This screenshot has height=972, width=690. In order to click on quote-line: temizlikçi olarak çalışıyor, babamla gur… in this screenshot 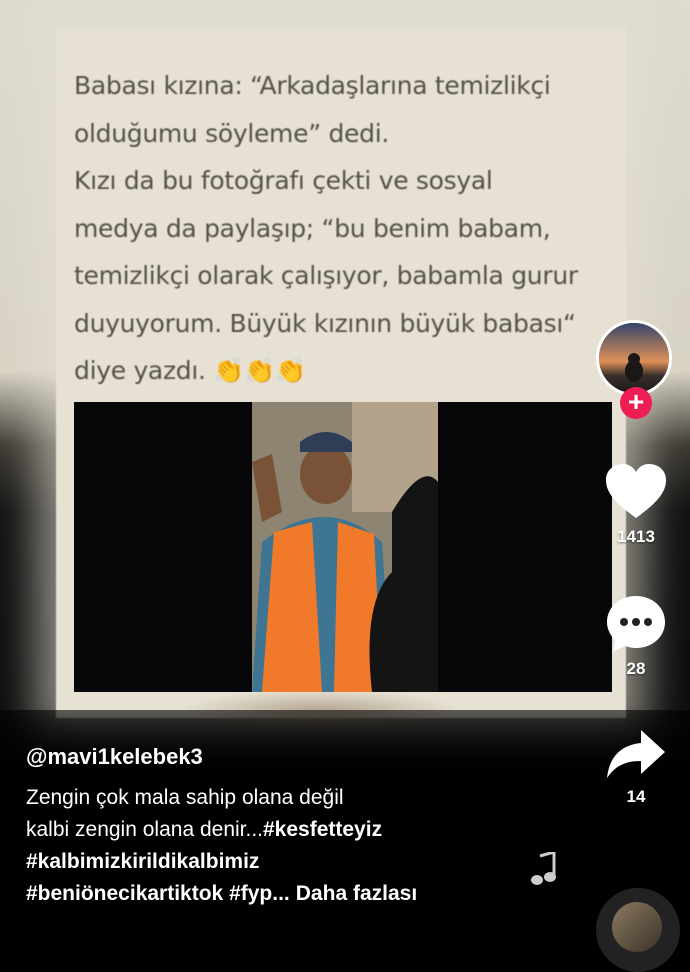, I will do `click(326, 275)`.